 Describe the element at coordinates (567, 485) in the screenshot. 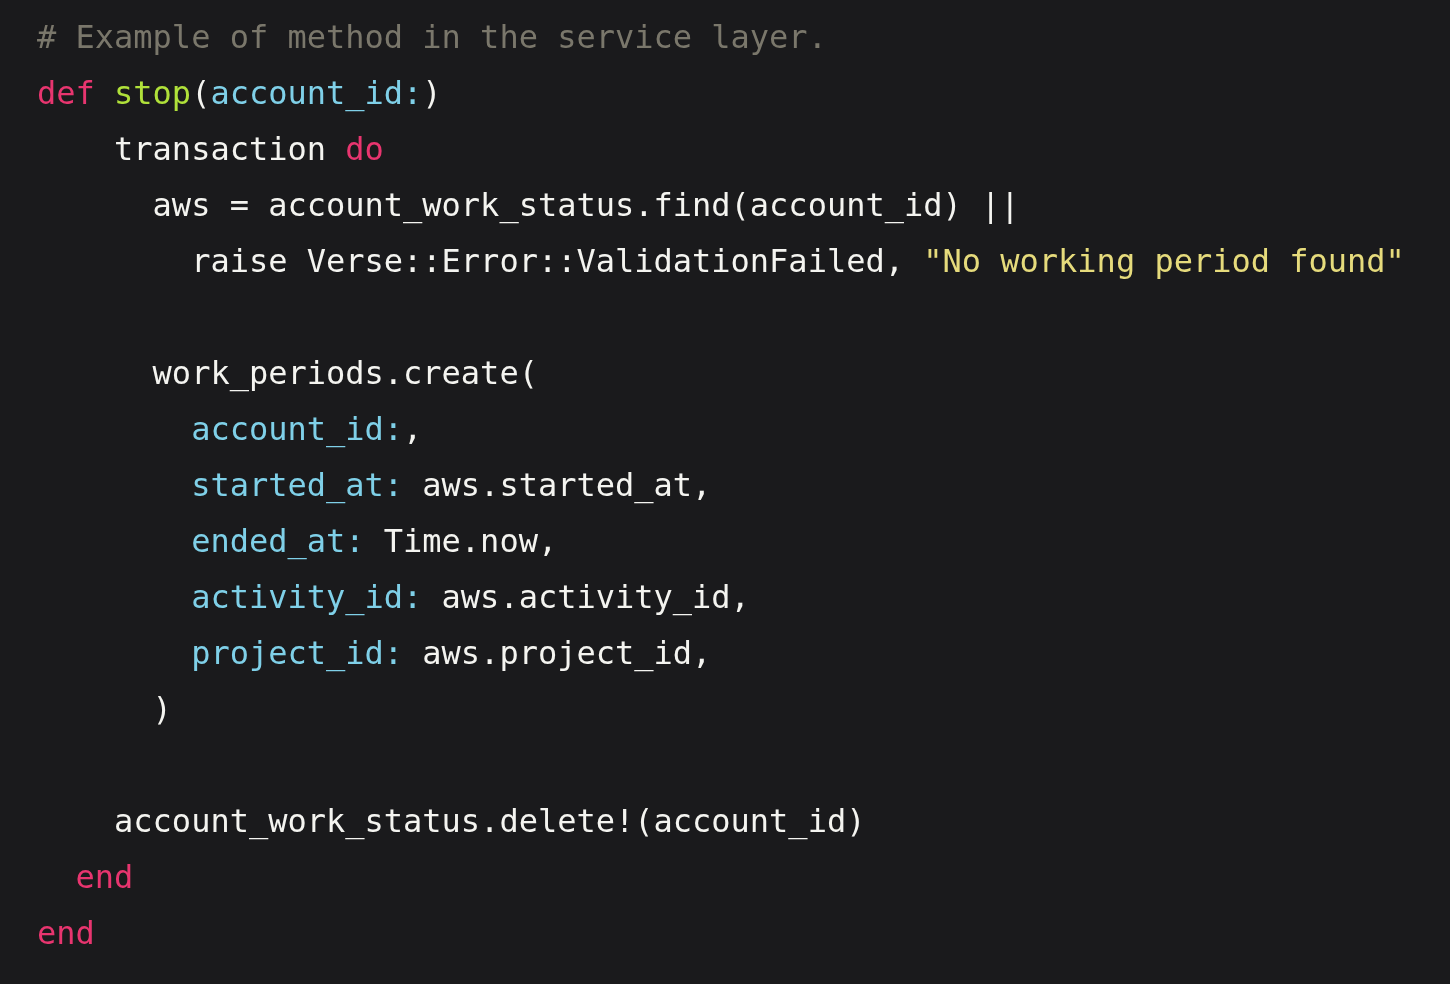

I see `code-text: aws.started_at,` at that location.